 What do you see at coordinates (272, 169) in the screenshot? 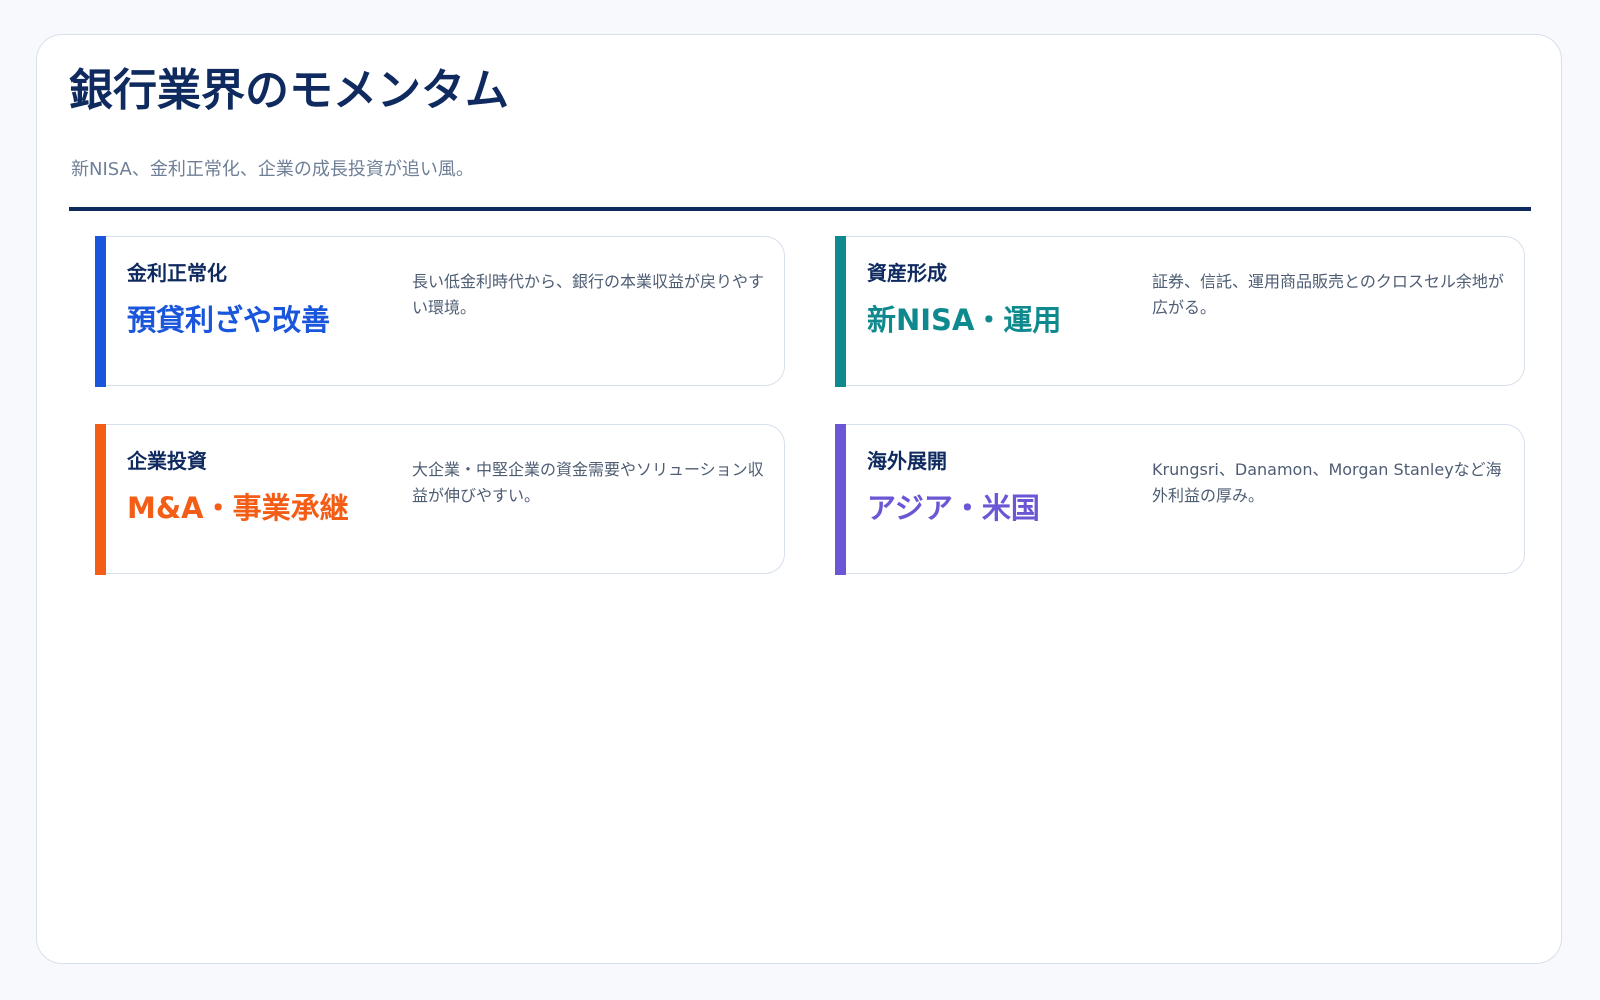
I see `page-subtitle: 新NISA、金利正常化、企業の成長投資が追い風。` at bounding box center [272, 169].